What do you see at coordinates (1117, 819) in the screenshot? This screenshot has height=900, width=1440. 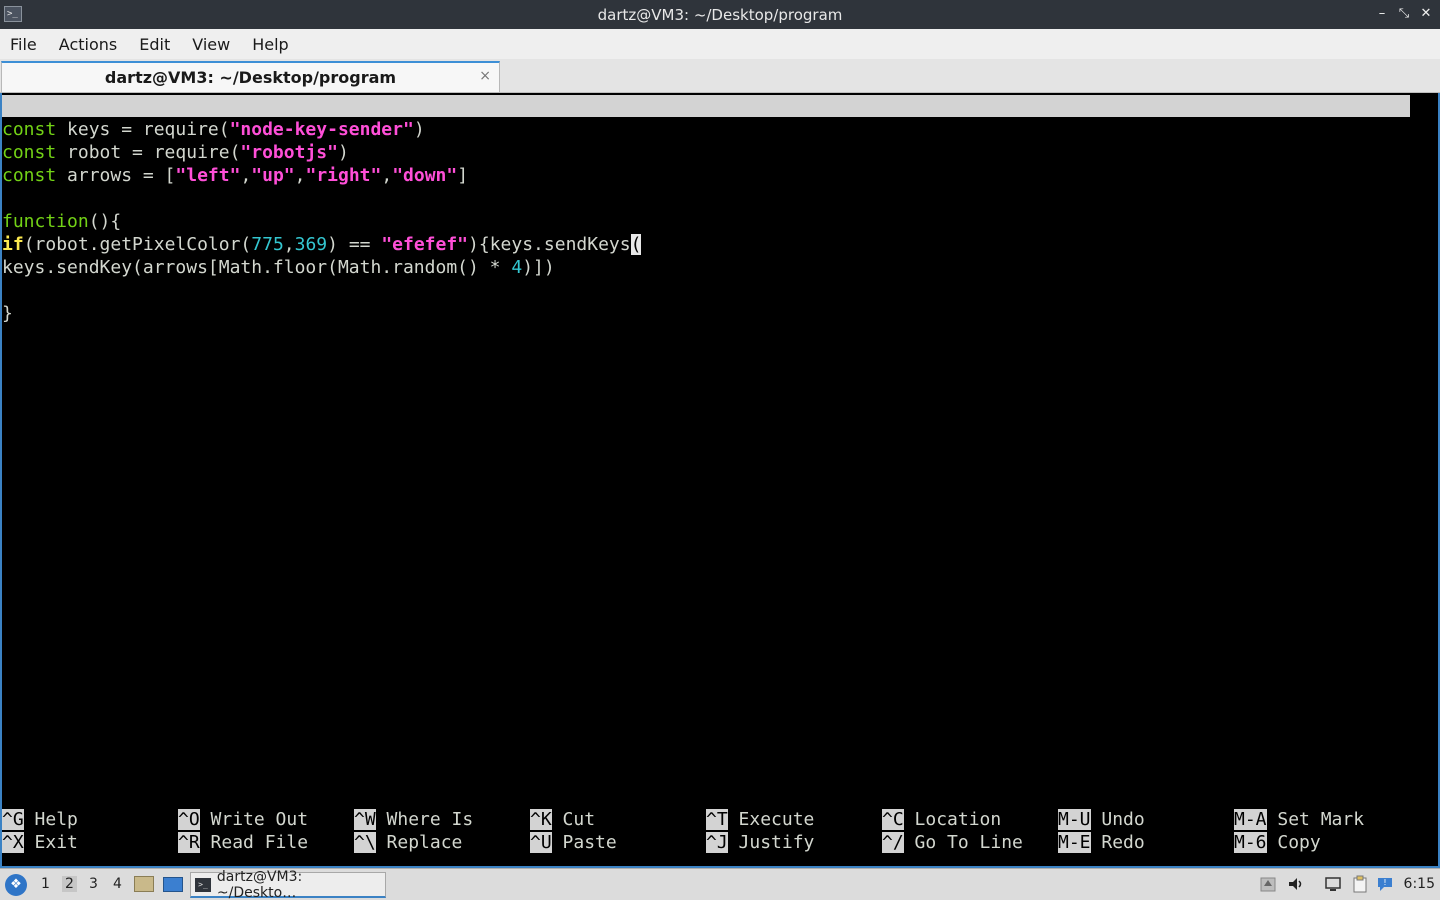 I see `shortcut-label: Undo` at bounding box center [1117, 819].